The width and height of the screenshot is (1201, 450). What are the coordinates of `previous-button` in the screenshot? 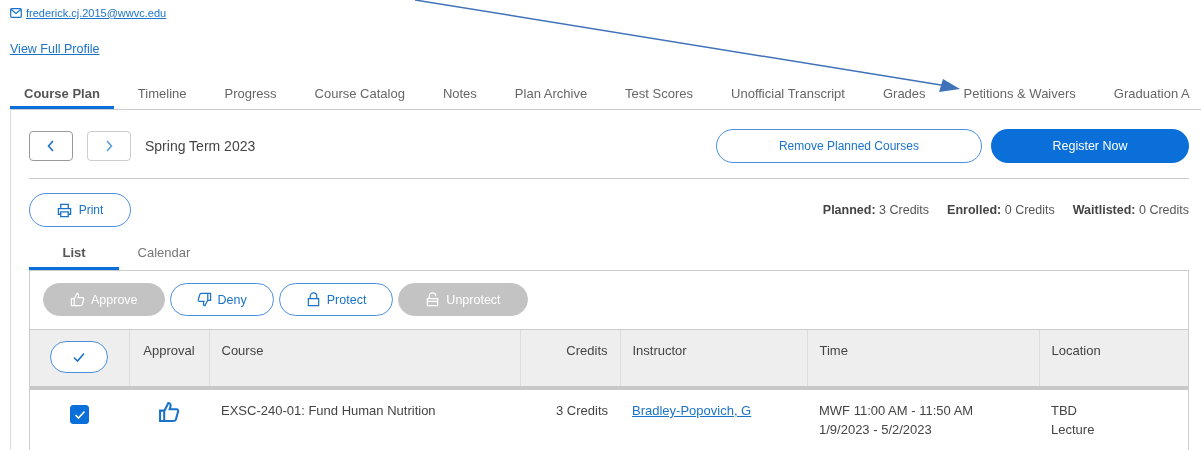 It's located at (51, 146).